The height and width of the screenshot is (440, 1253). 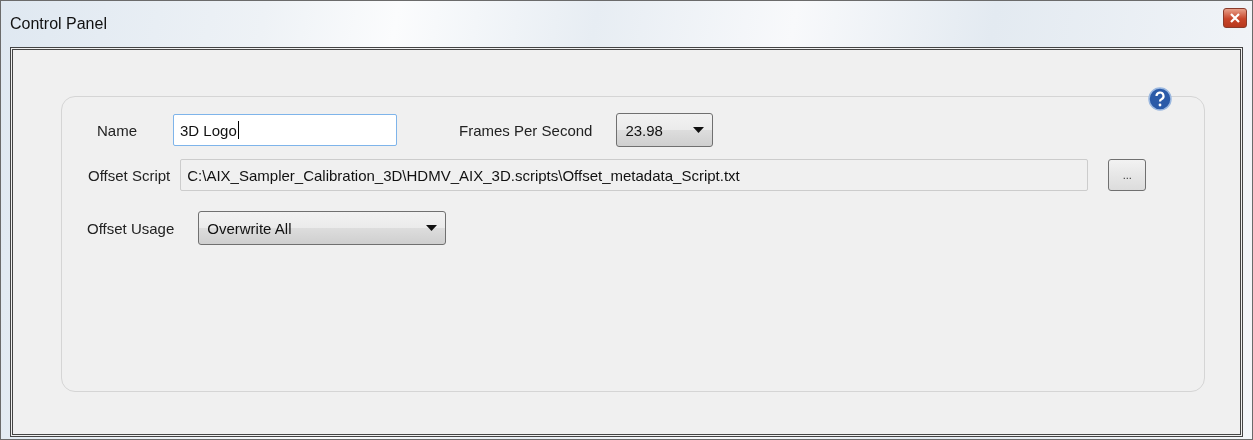 I want to click on help-icon, so click(x=1160, y=99).